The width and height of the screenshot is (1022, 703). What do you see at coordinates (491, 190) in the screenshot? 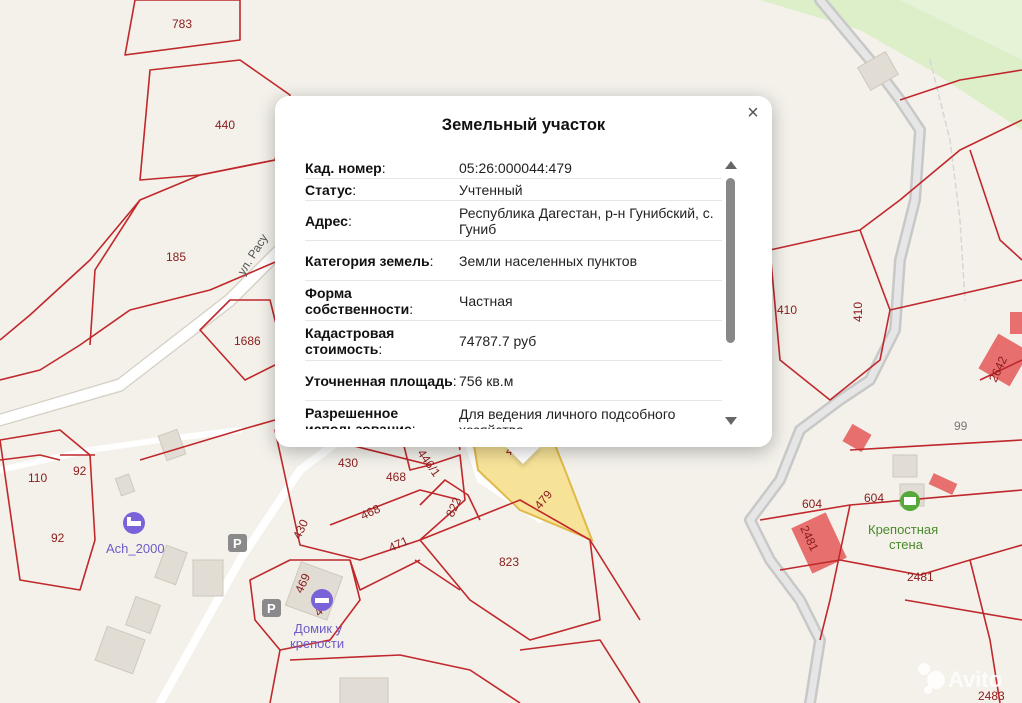
I see `info-value: Учтенный` at bounding box center [491, 190].